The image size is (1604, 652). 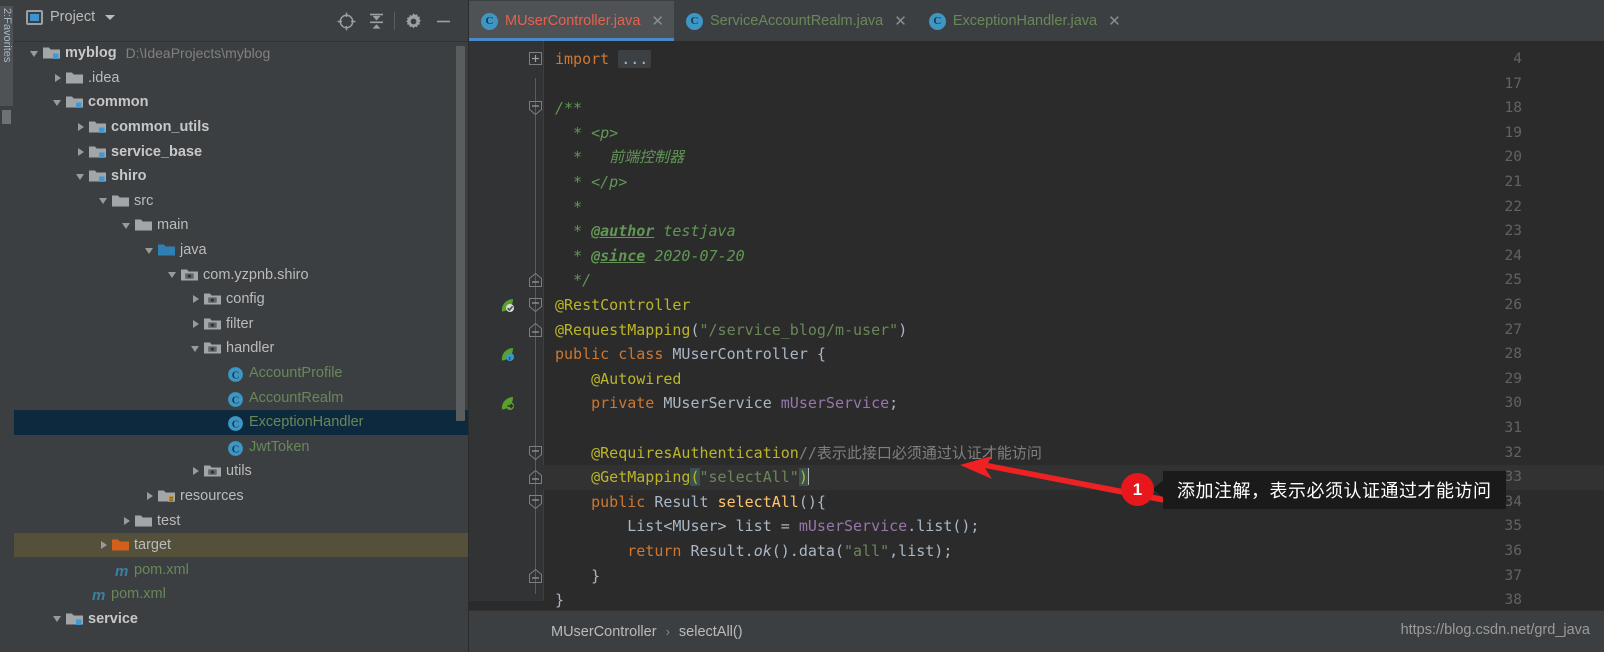 What do you see at coordinates (241, 496) in the screenshot?
I see `tree-item-resources: resources` at bounding box center [241, 496].